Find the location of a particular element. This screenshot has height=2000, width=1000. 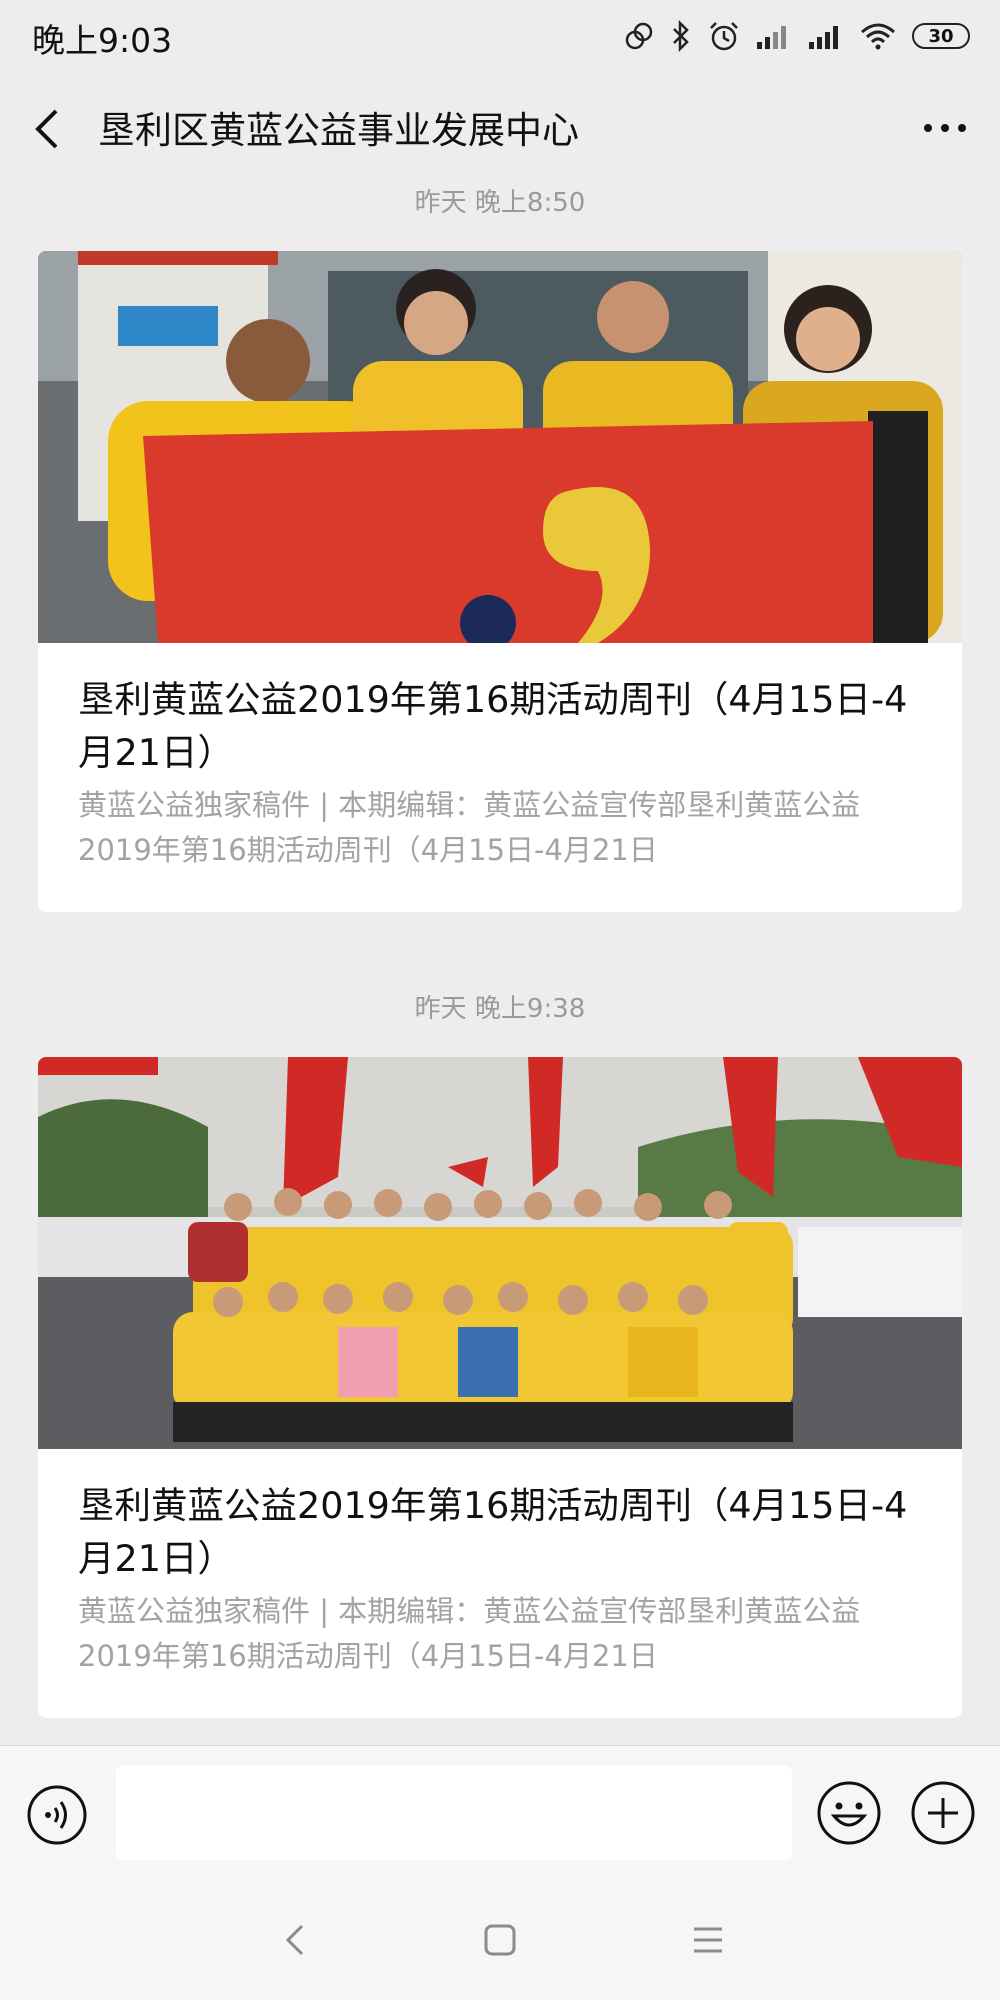

more-dots-icon is located at coordinates (945, 128).